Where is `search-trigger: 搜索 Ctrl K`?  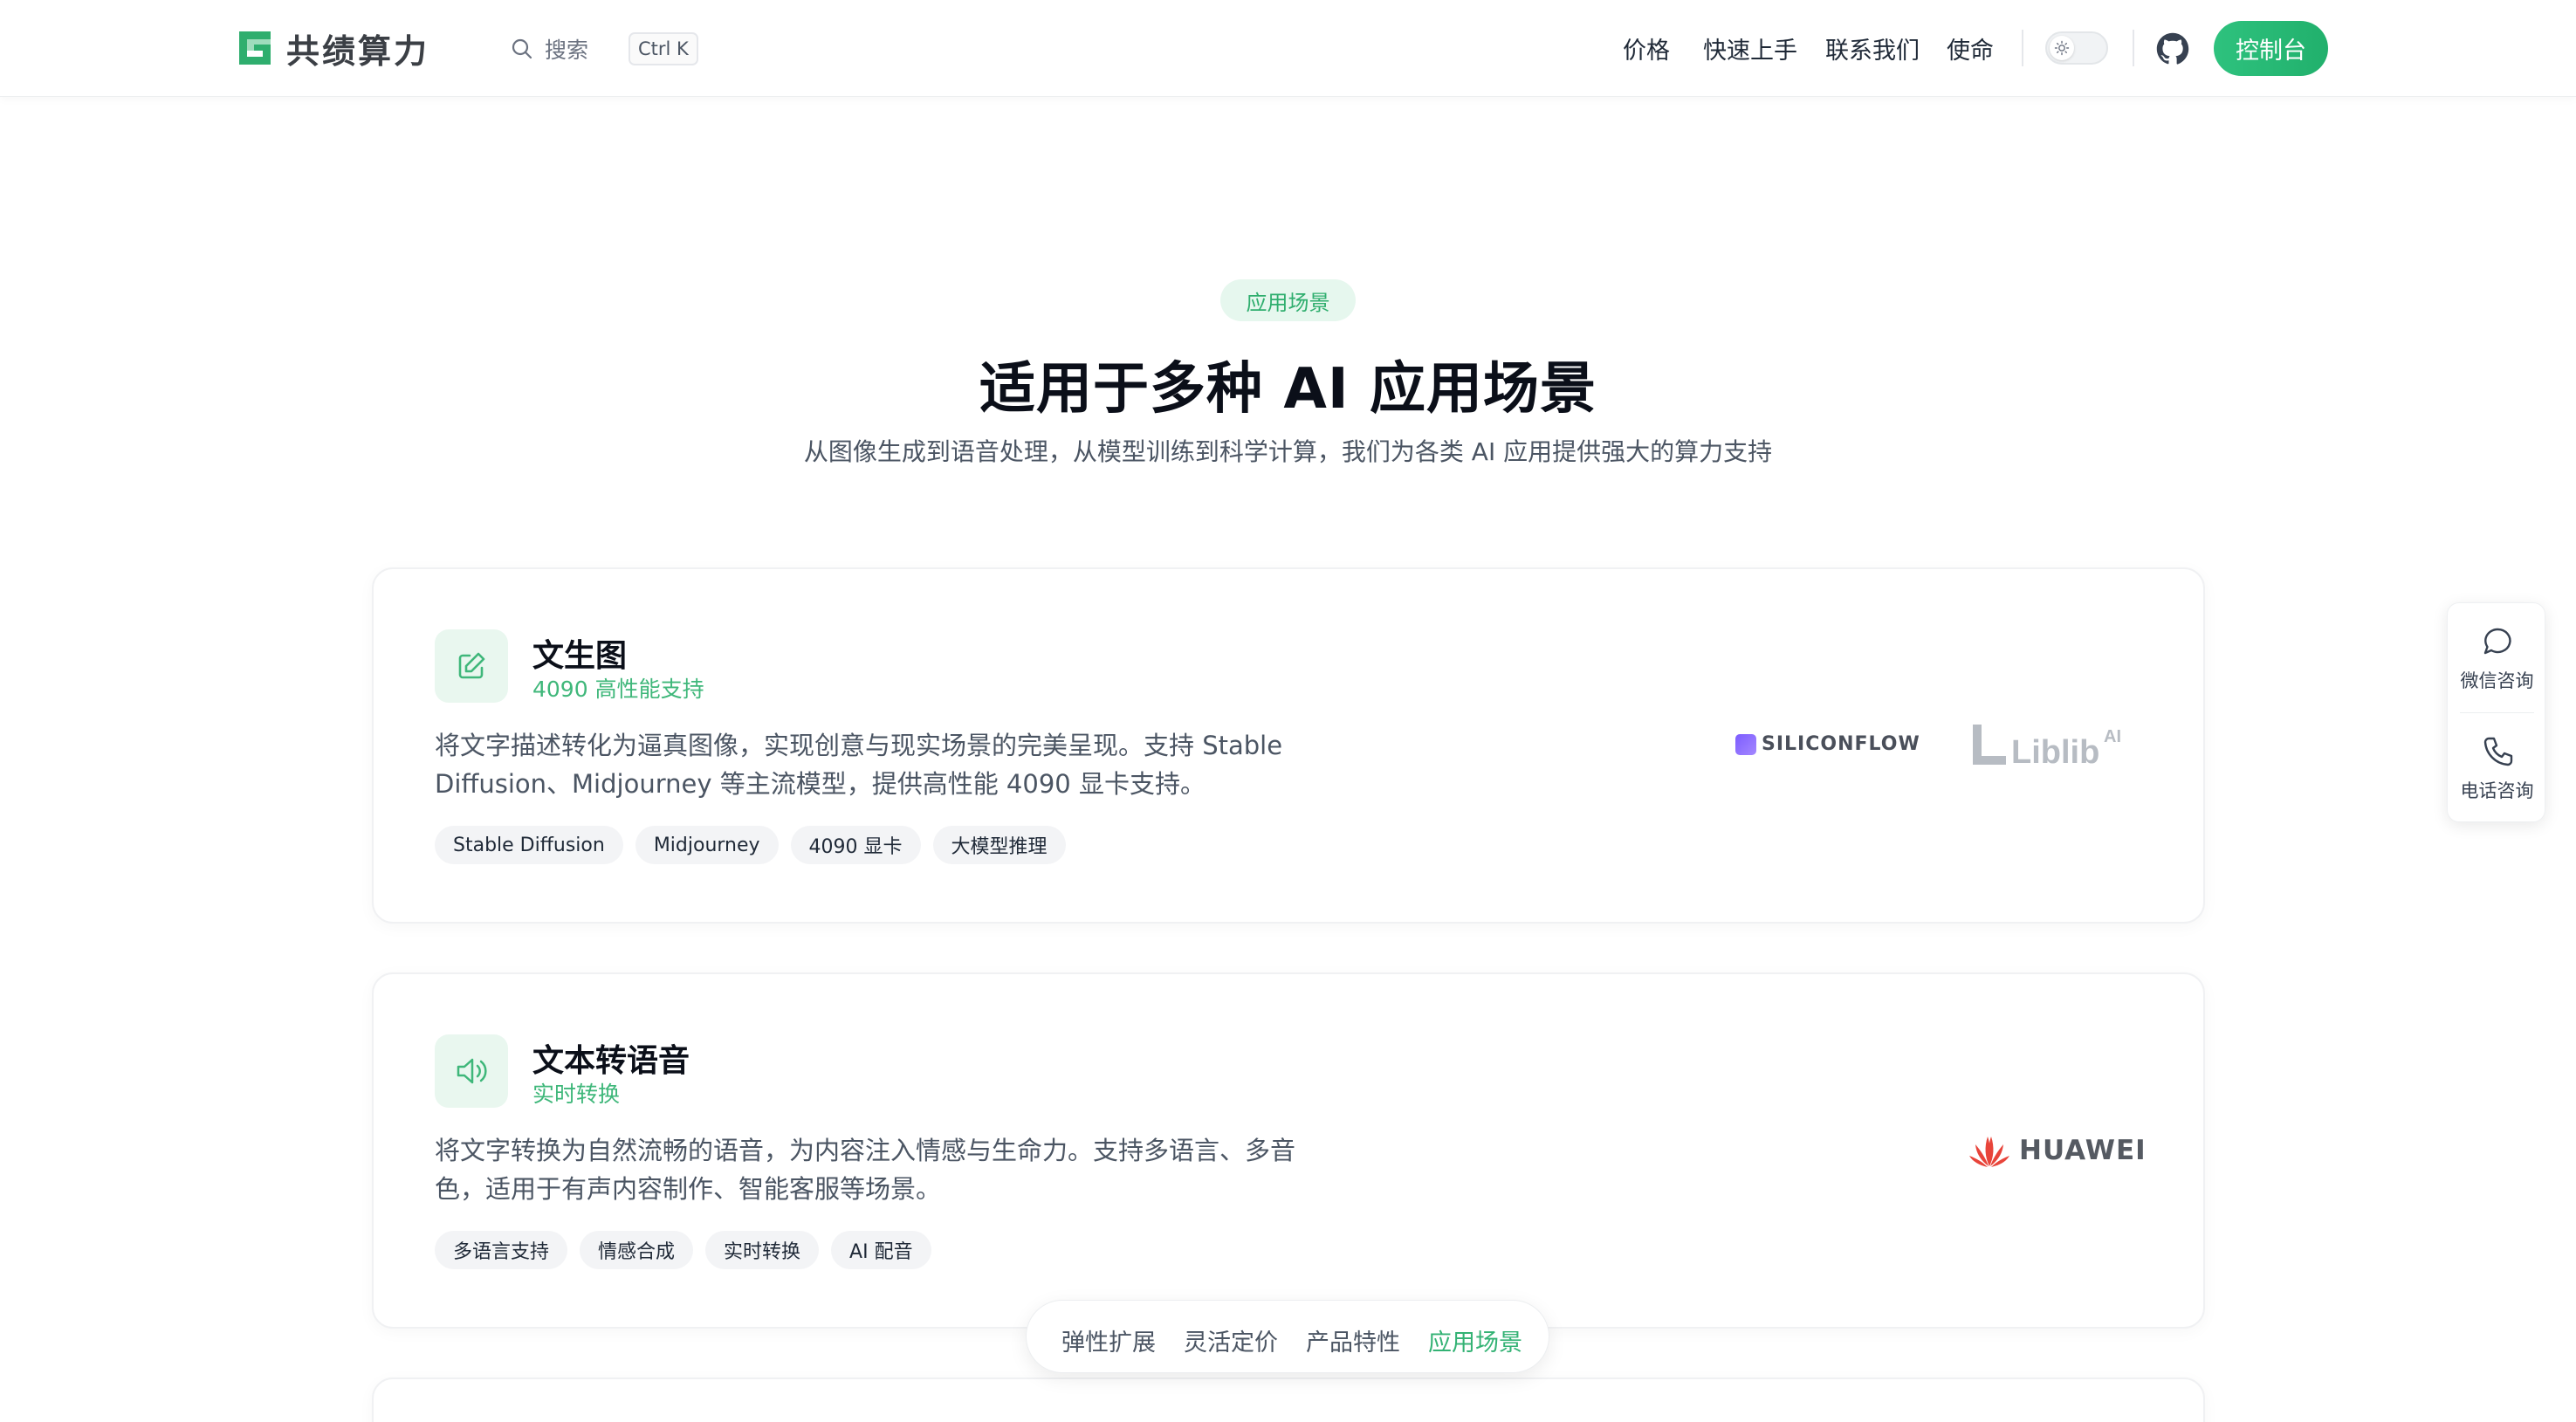 search-trigger: 搜索 Ctrl K is located at coordinates (604, 49).